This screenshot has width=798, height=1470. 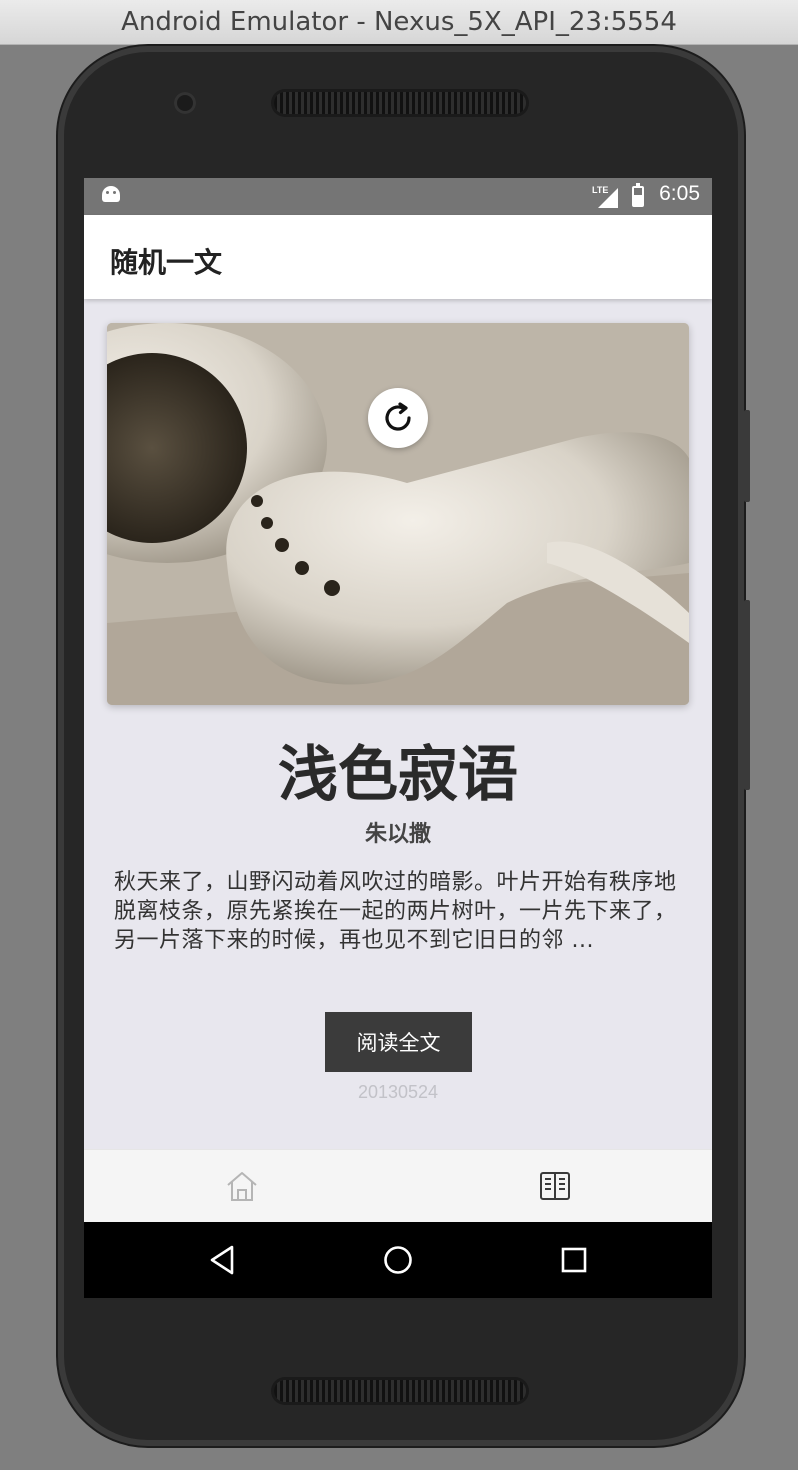 I want to click on nav-back-button, so click(x=222, y=1260).